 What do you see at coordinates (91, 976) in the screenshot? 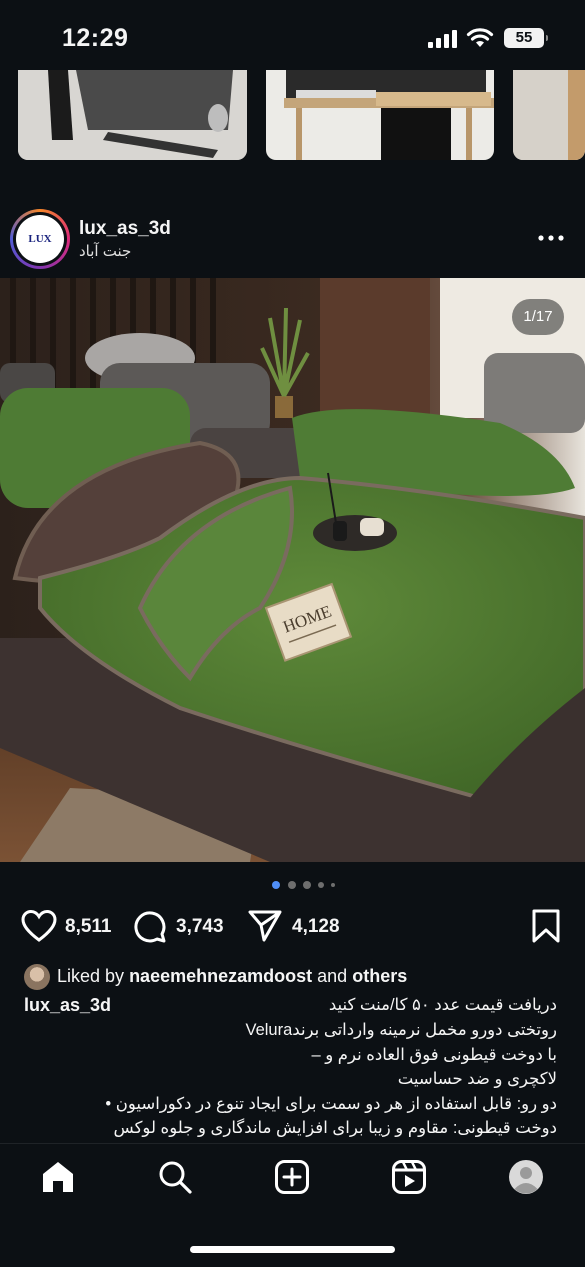
I see `liked-by-prefix: Liked by` at bounding box center [91, 976].